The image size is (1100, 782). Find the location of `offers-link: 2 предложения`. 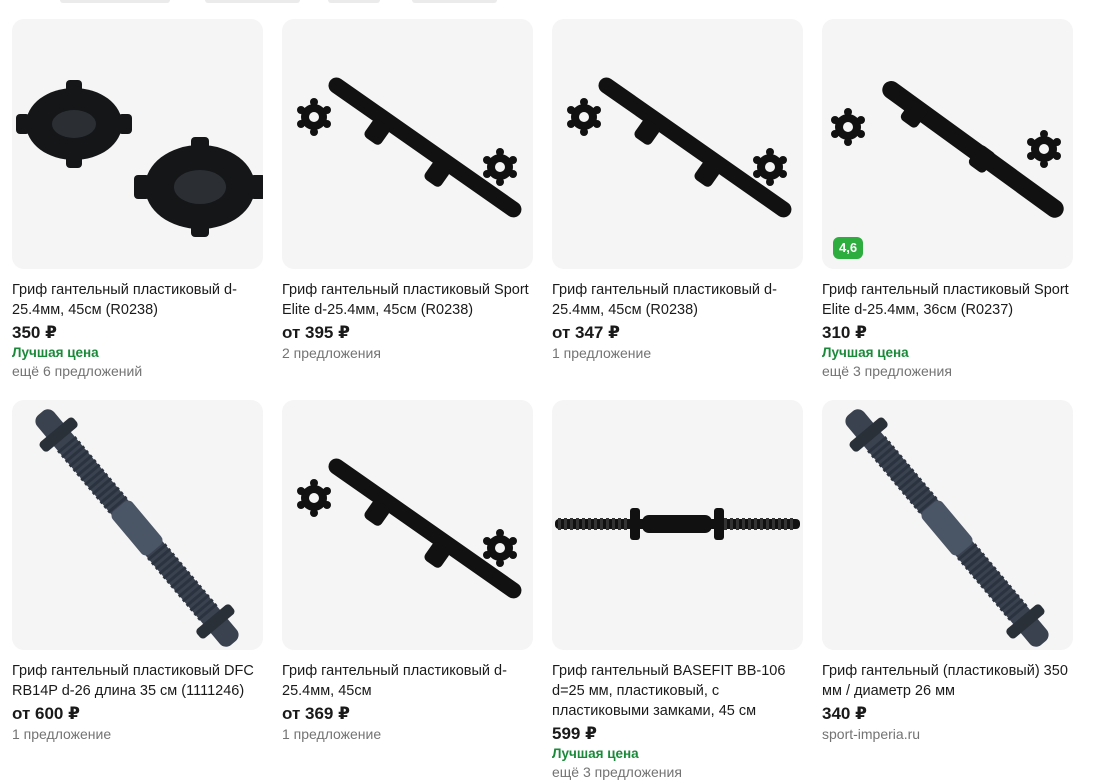

offers-link: 2 предложения is located at coordinates (407, 353).